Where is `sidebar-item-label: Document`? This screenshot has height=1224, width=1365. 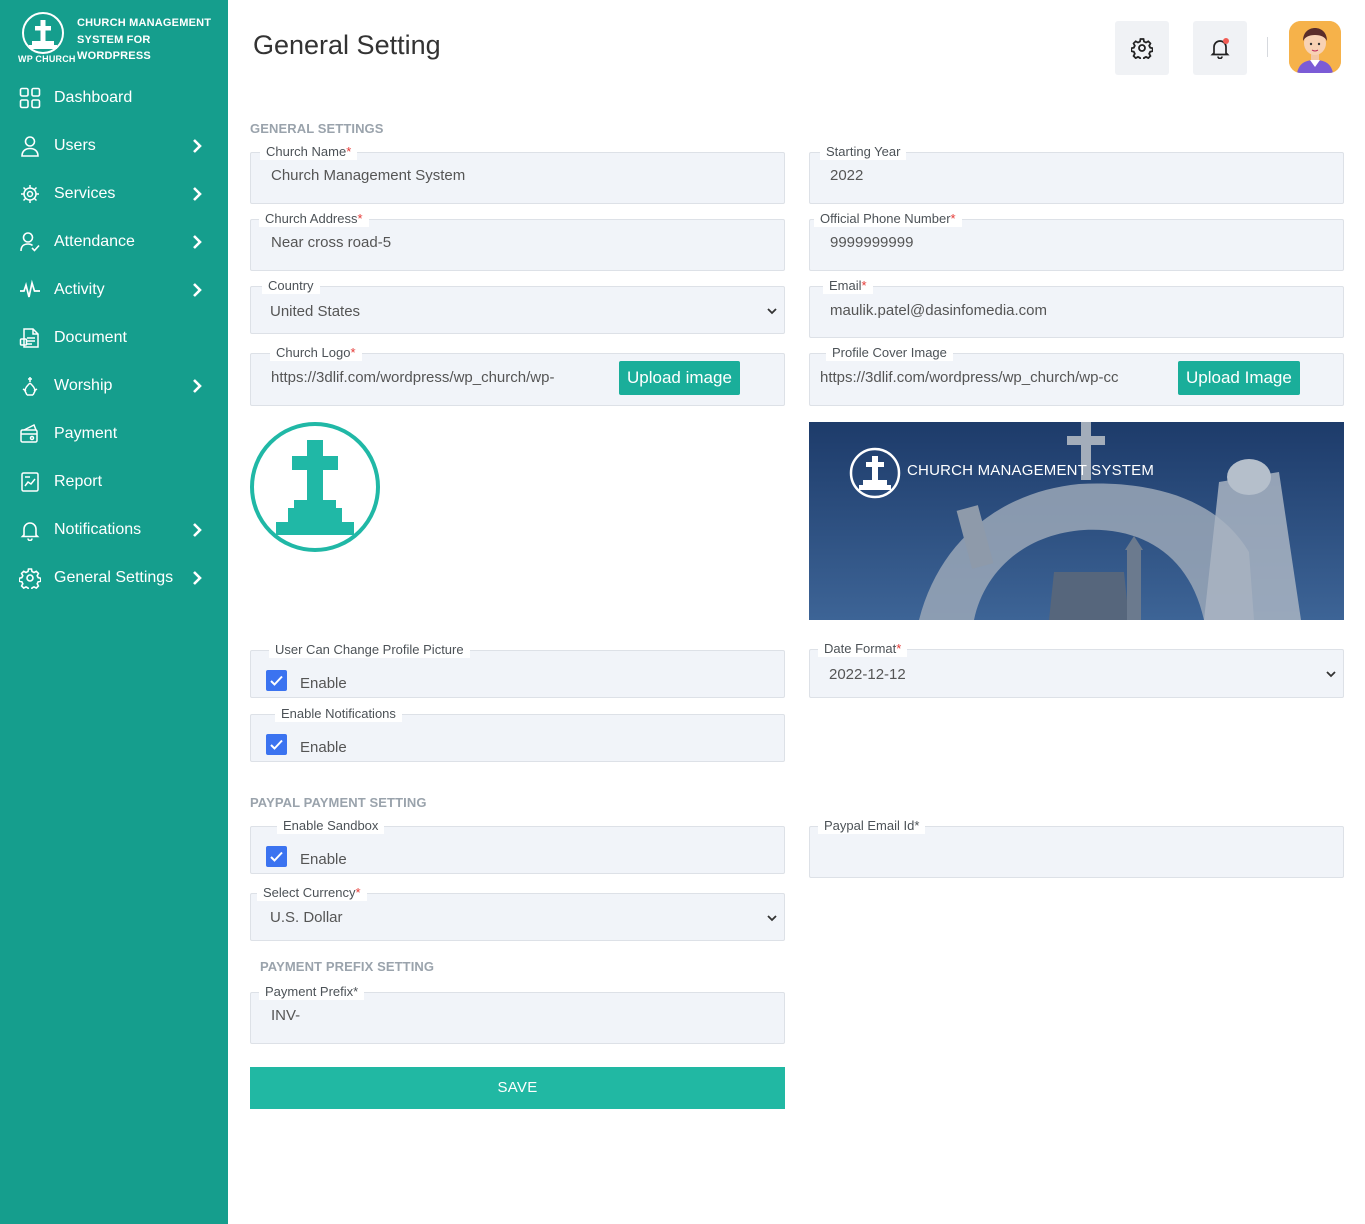 sidebar-item-label: Document is located at coordinates (90, 337).